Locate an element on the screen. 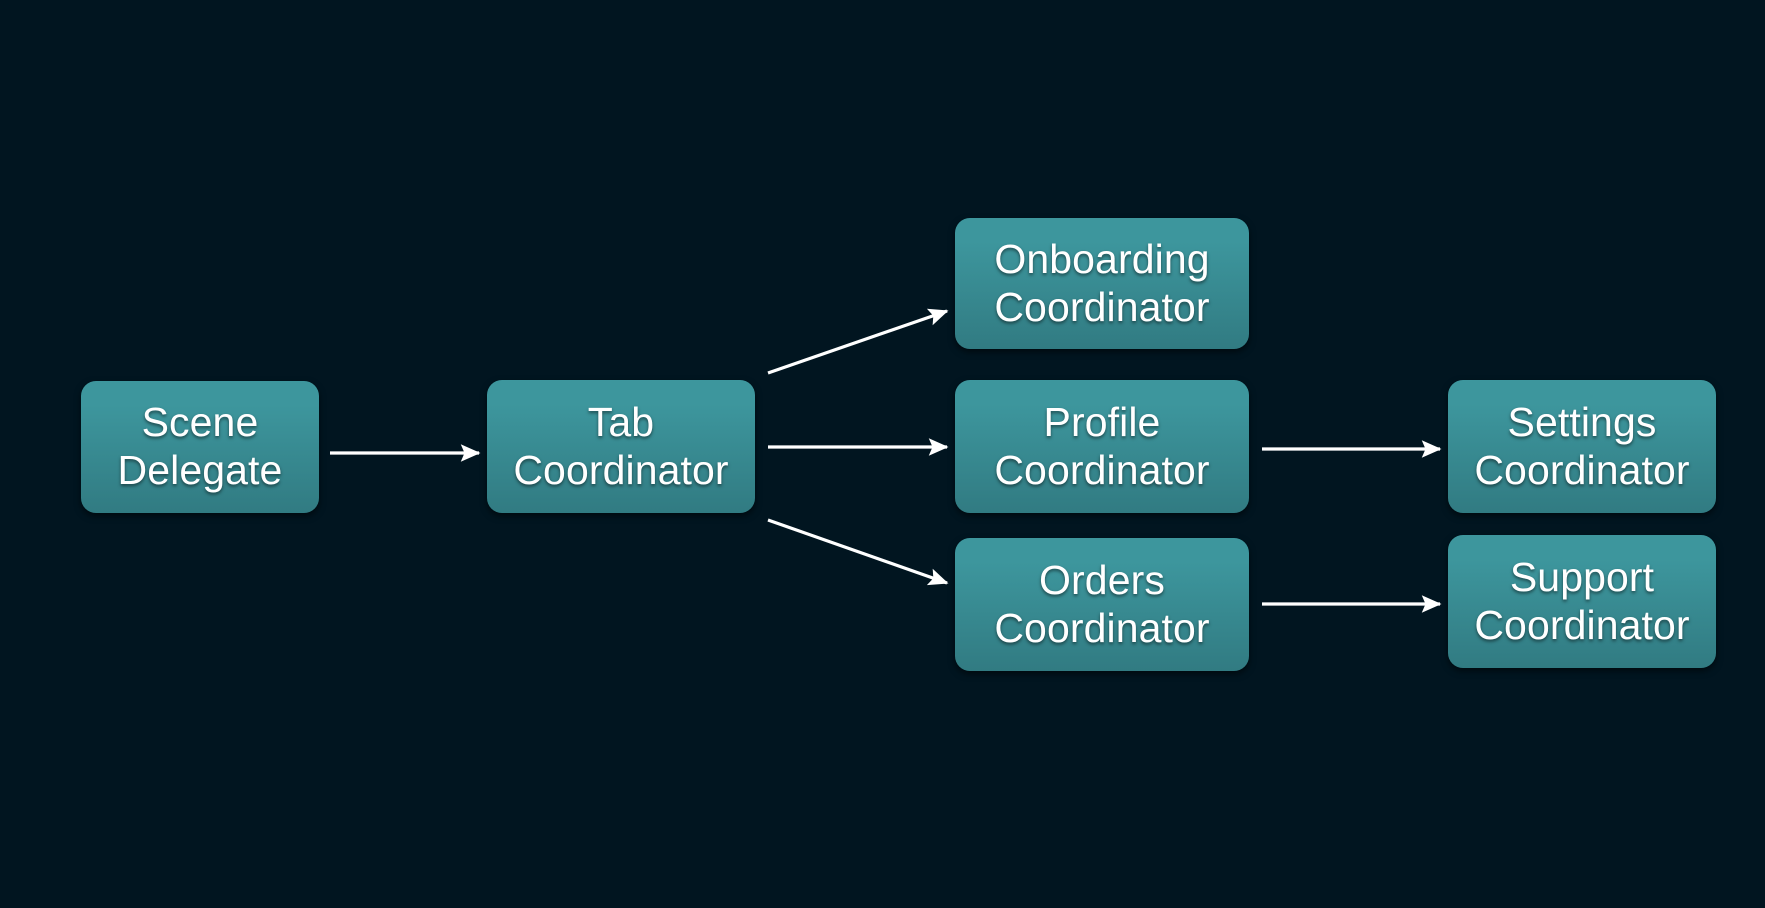 Image resolution: width=1765 pixels, height=908 pixels. node-orders_coordinator: Orders Coordinator is located at coordinates (1102, 604).